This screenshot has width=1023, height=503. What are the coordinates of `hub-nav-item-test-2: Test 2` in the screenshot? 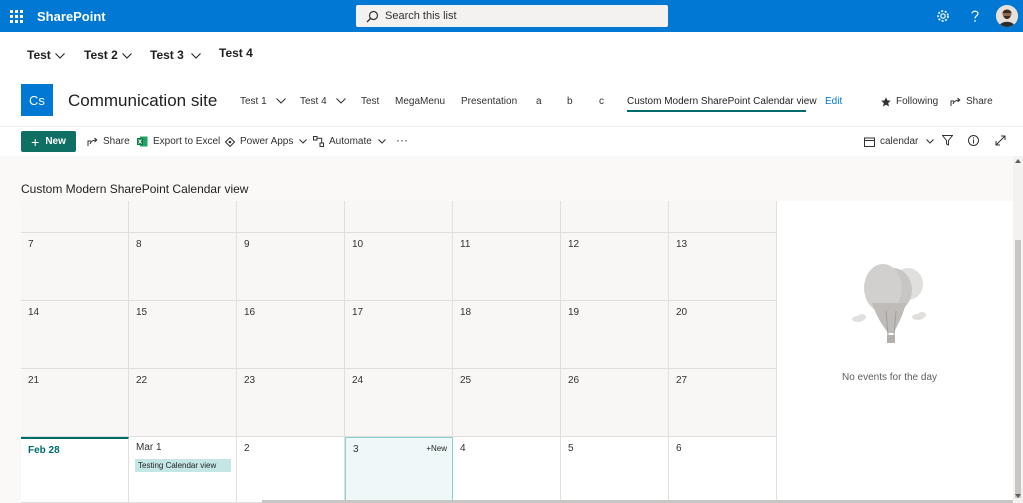 It's located at (108, 55).